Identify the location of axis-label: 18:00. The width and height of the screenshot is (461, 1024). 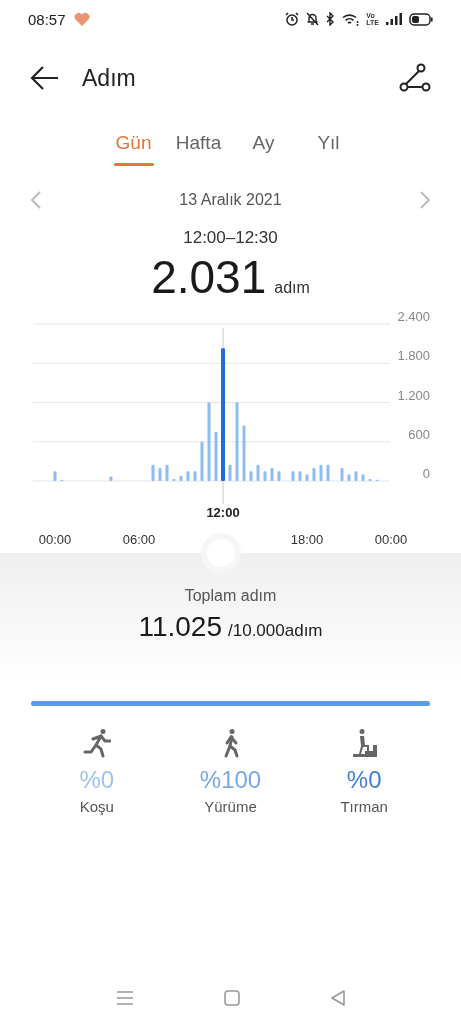
(307, 539).